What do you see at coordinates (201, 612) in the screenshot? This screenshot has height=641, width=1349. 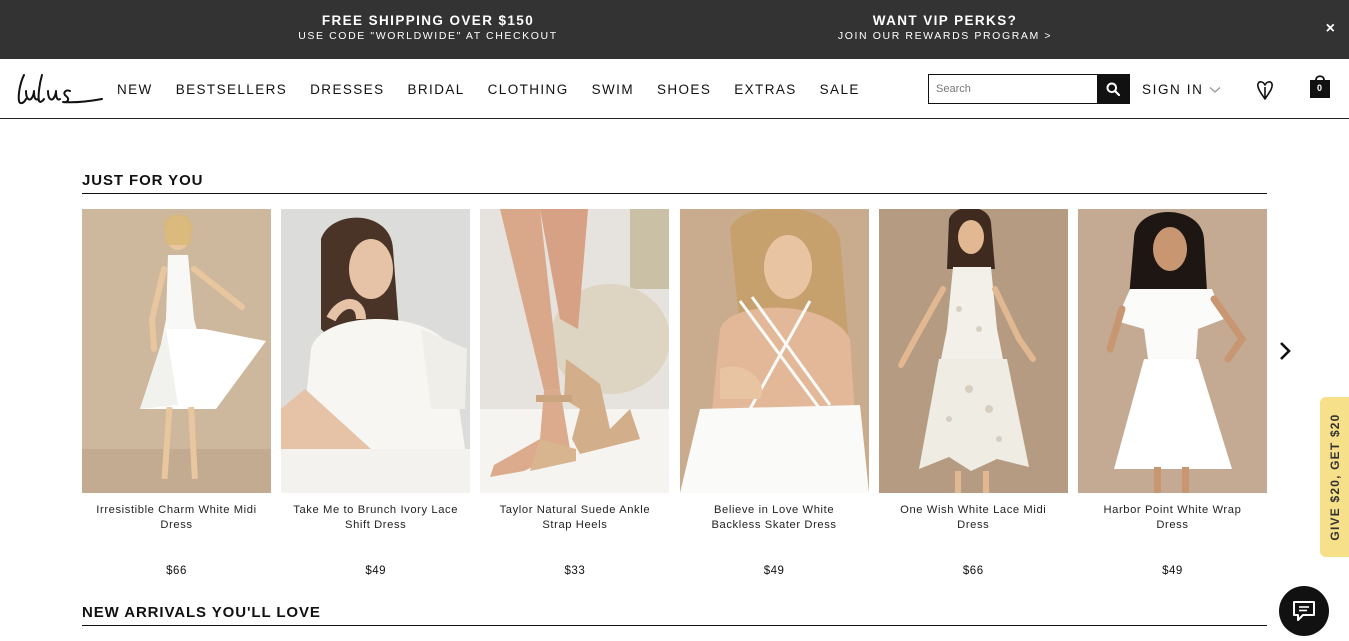 I see `new-arrivals-title: NEW ARRIVALS YOU'LL LOVE` at bounding box center [201, 612].